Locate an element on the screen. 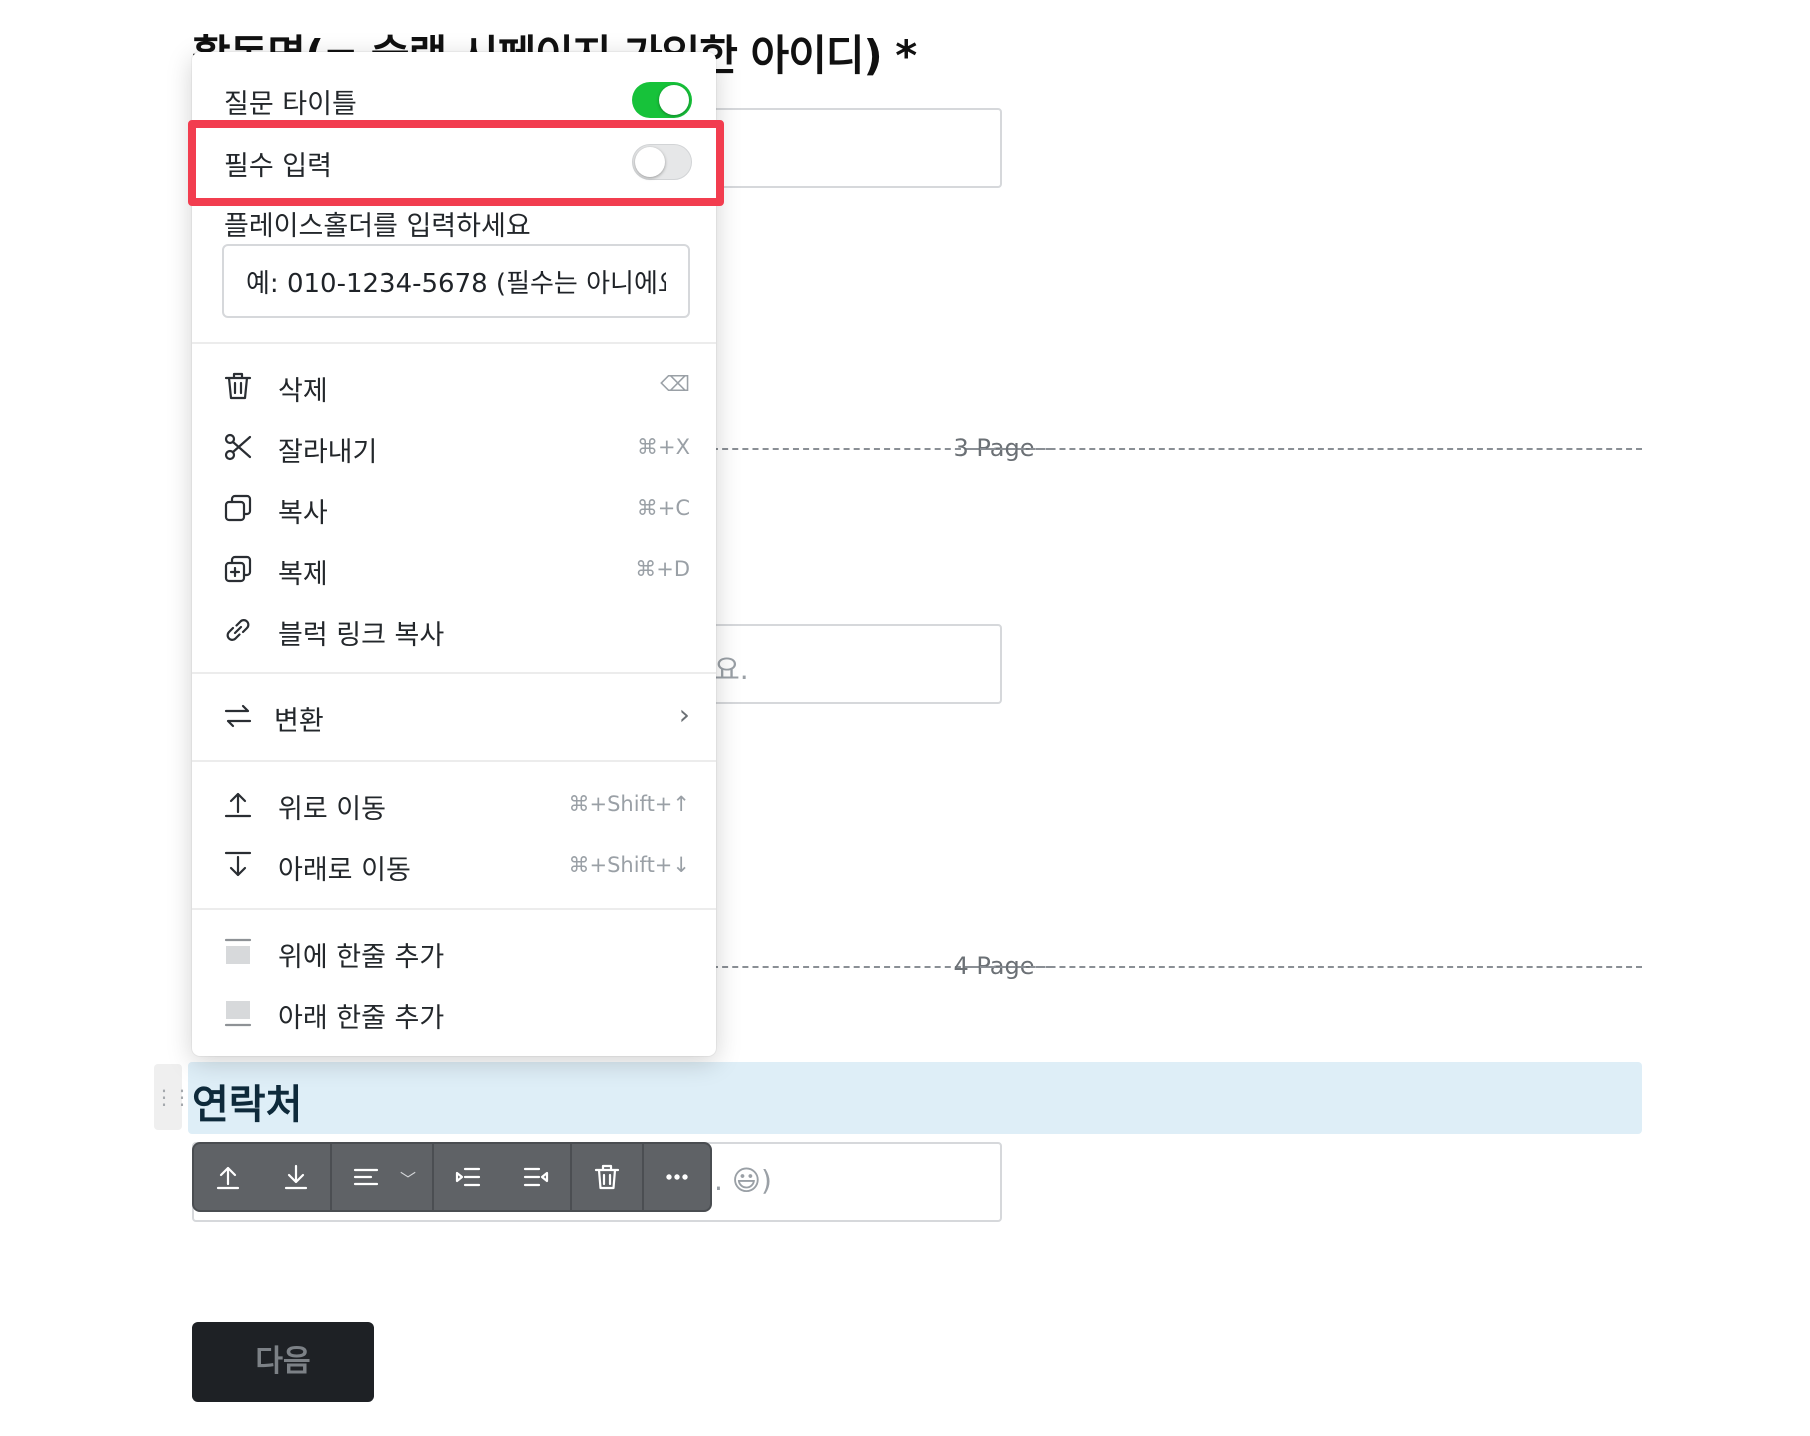 This screenshot has height=1436, width=1810. add-line-above-icon is located at coordinates (238, 951).